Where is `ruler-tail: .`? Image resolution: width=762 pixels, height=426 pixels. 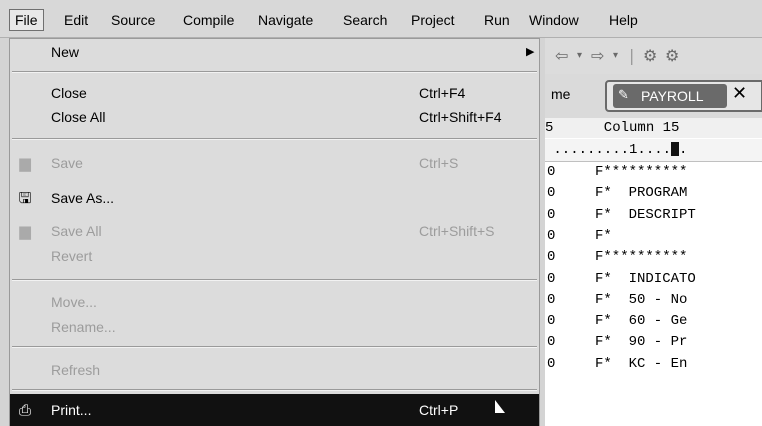
ruler-tail: . is located at coordinates (683, 150).